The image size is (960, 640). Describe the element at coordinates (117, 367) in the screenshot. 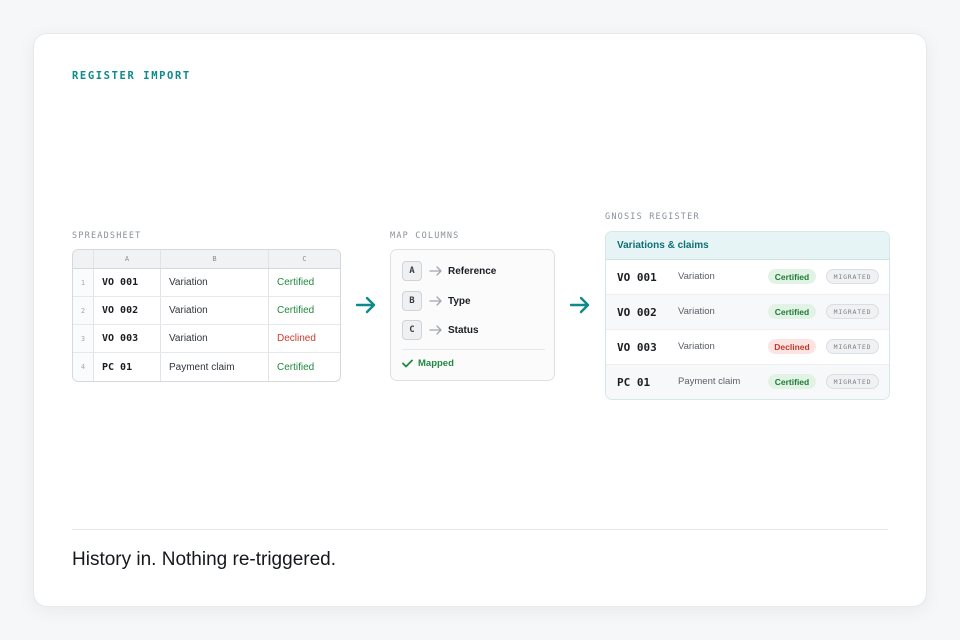

I see `cell-reference: PC 01` at that location.